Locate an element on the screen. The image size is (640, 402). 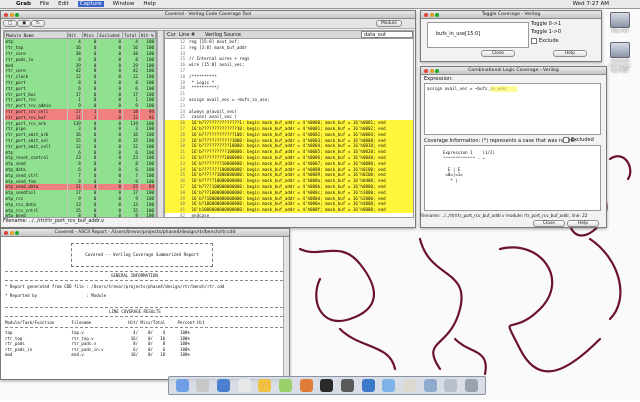
expression-label: Expression: is located at coordinates (438, 79).